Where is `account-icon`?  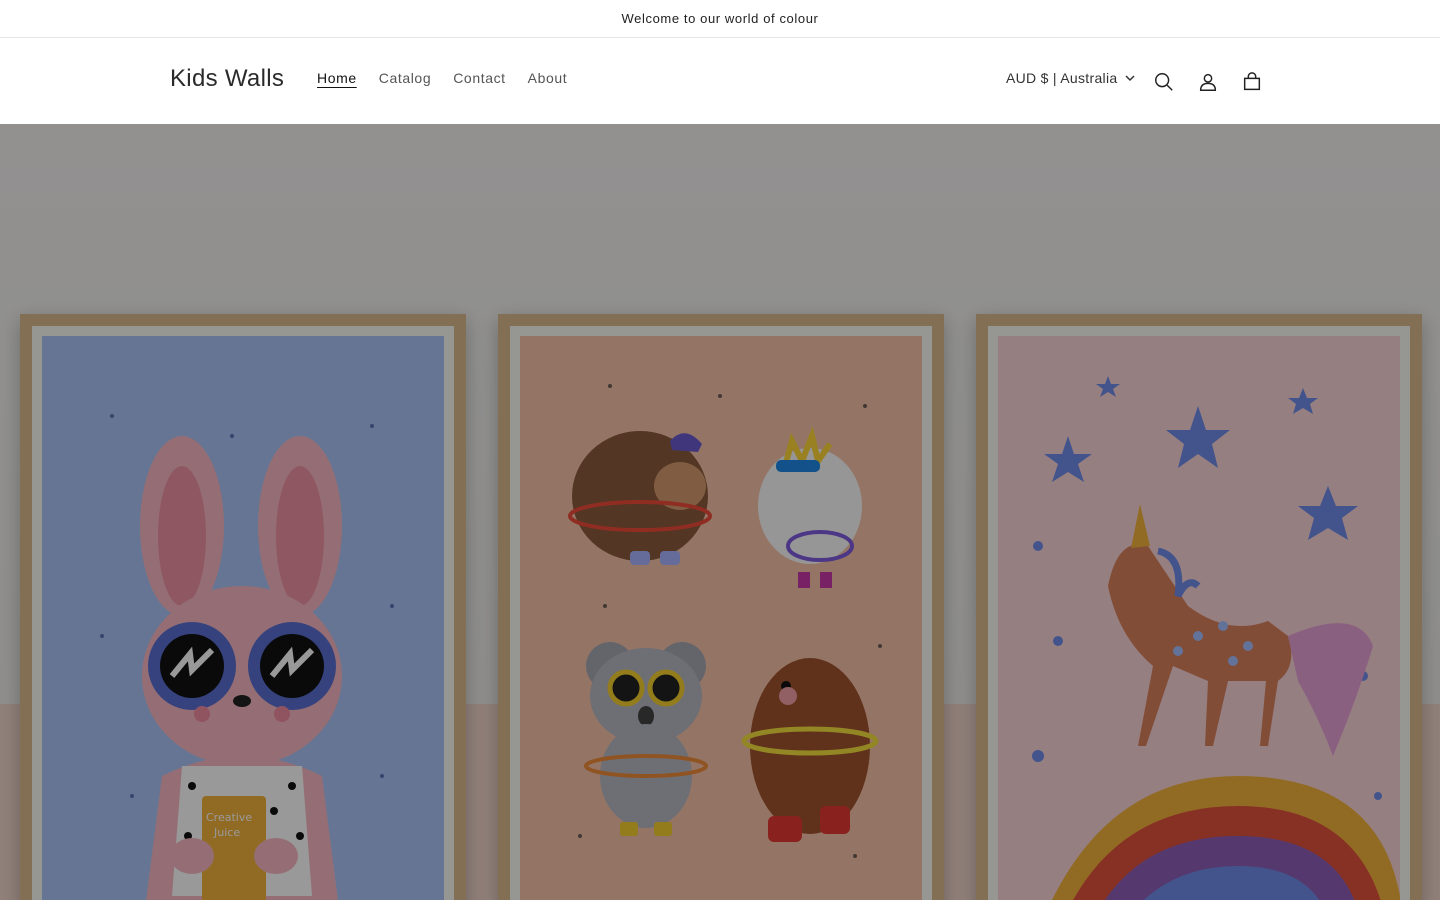
account-icon is located at coordinates (1208, 82).